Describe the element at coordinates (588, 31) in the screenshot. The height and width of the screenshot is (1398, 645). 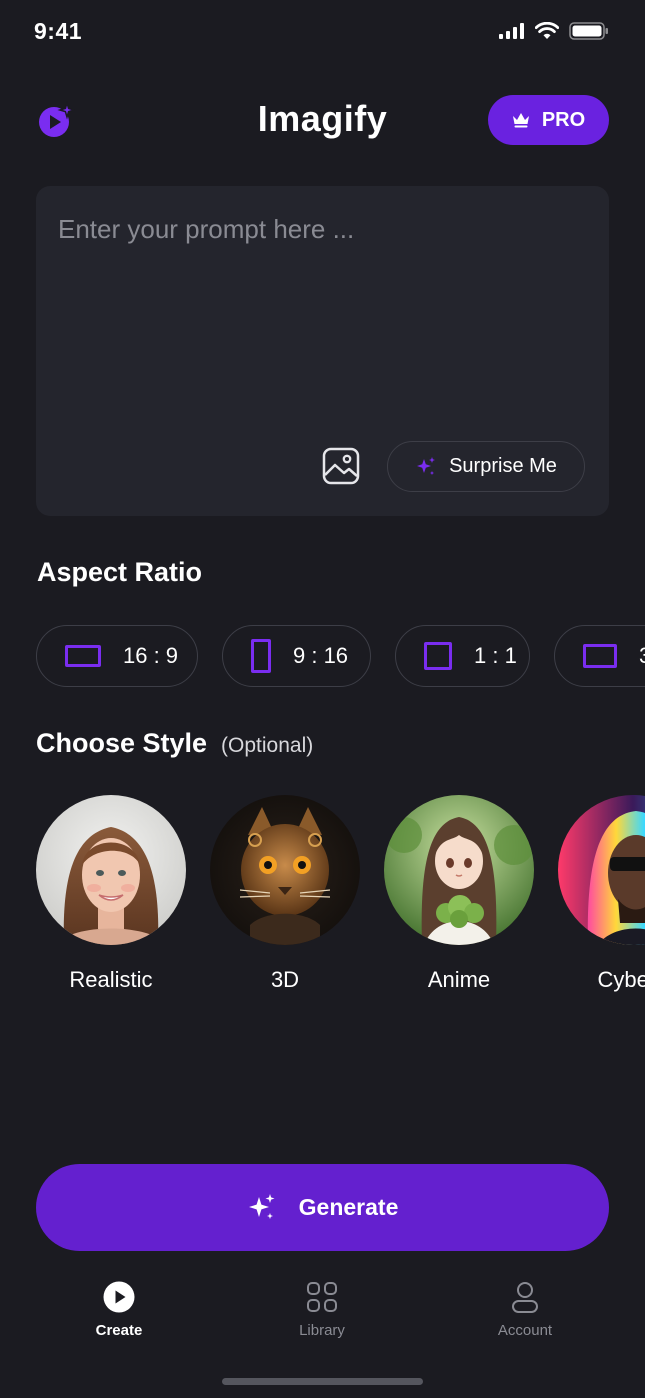
I see `battery-icon` at that location.